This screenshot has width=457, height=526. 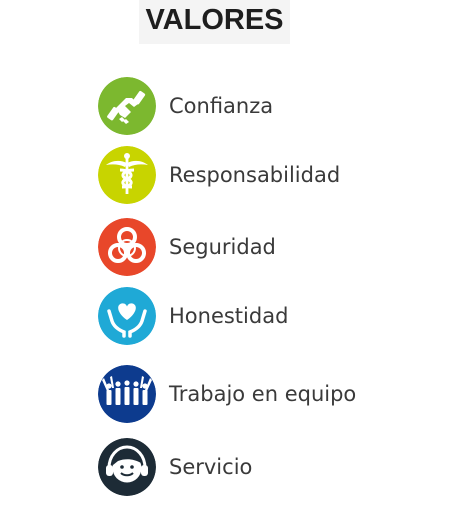 I want to click on value-item-honestidad: Honestidad, so click(x=268, y=316).